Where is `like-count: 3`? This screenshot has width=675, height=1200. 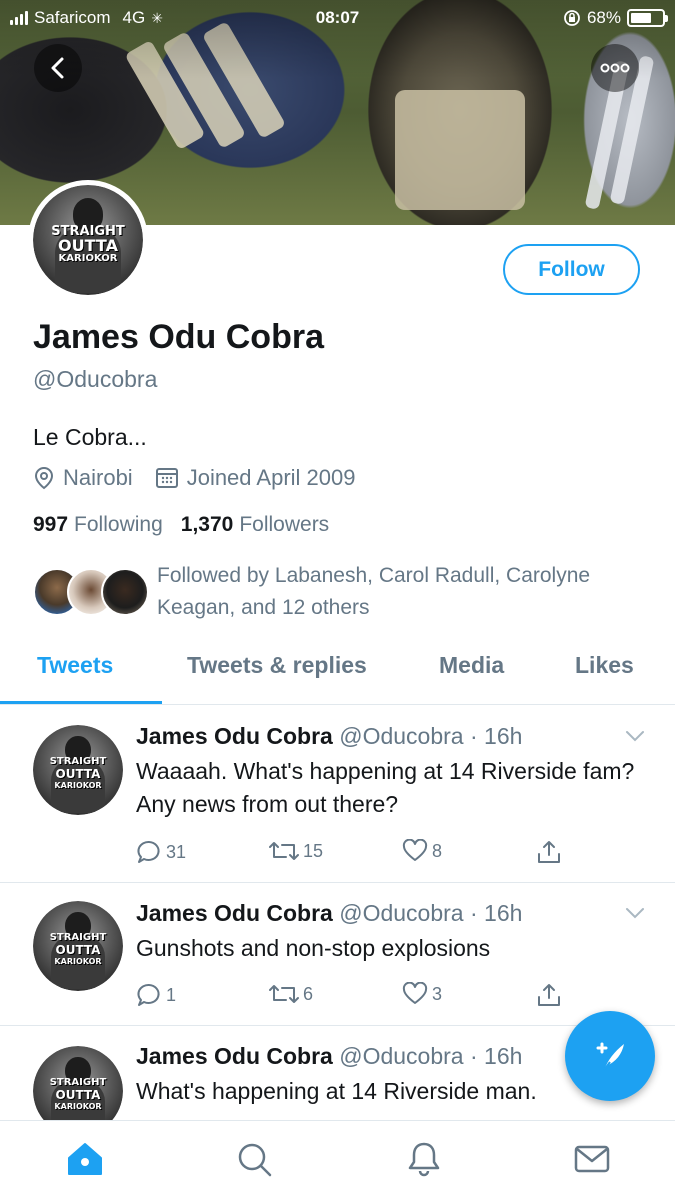
like-count: 3 is located at coordinates (437, 993).